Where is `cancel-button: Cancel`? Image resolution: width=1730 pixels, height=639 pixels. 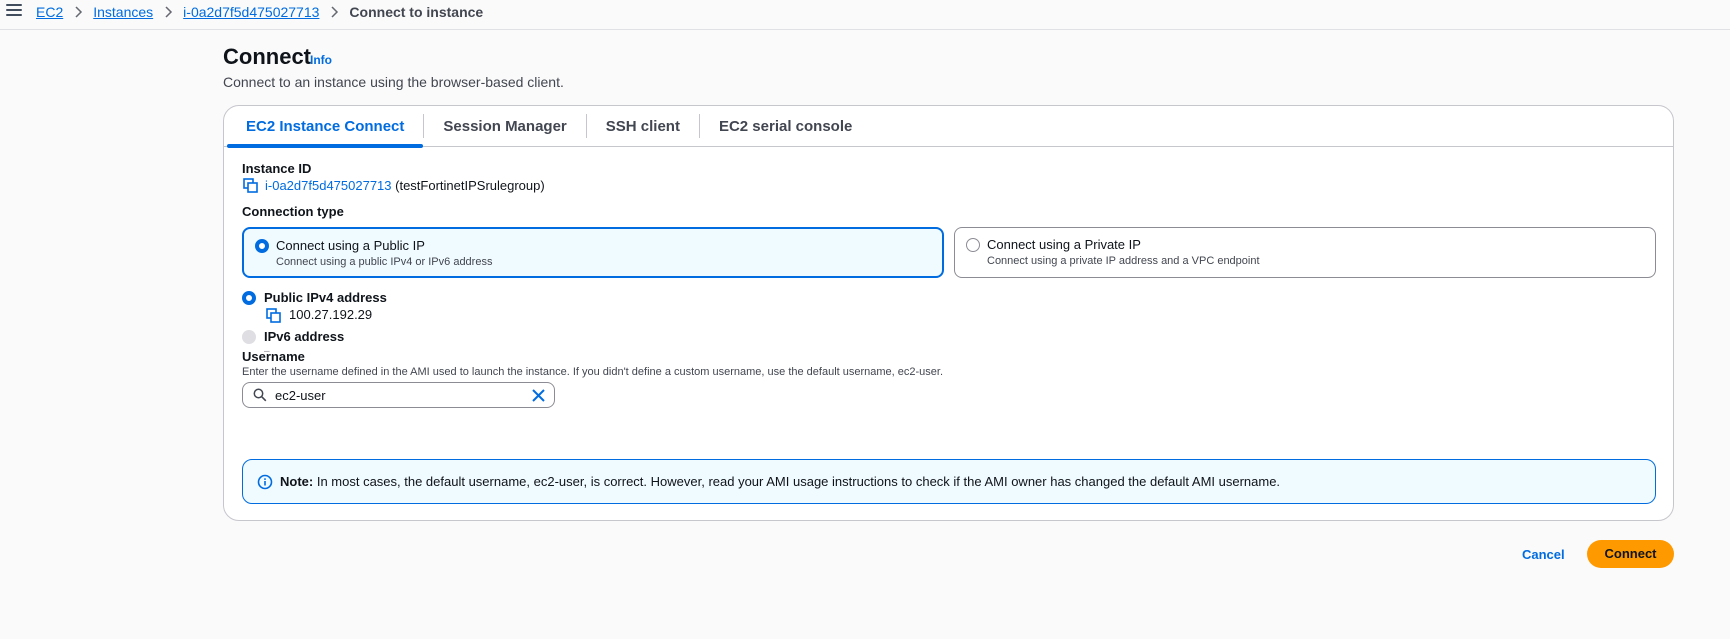 cancel-button: Cancel is located at coordinates (1543, 554).